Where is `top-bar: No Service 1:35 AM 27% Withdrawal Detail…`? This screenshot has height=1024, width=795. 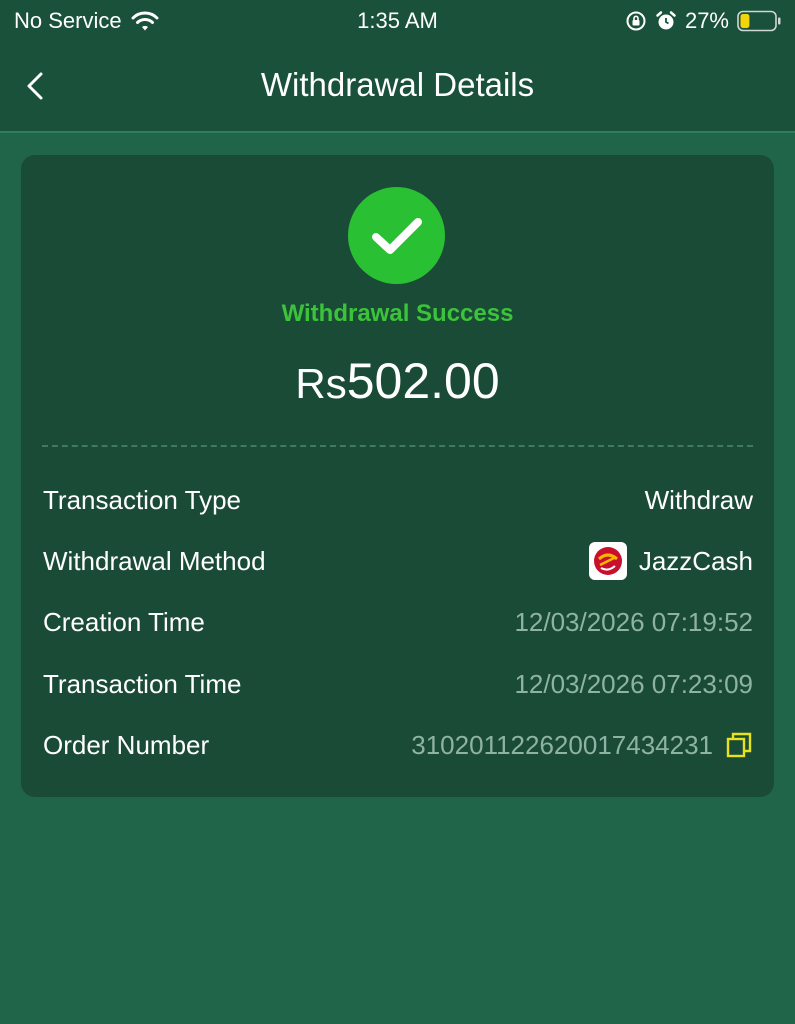
top-bar: No Service 1:35 AM 27% Withdrawal Detail… is located at coordinates (397, 66).